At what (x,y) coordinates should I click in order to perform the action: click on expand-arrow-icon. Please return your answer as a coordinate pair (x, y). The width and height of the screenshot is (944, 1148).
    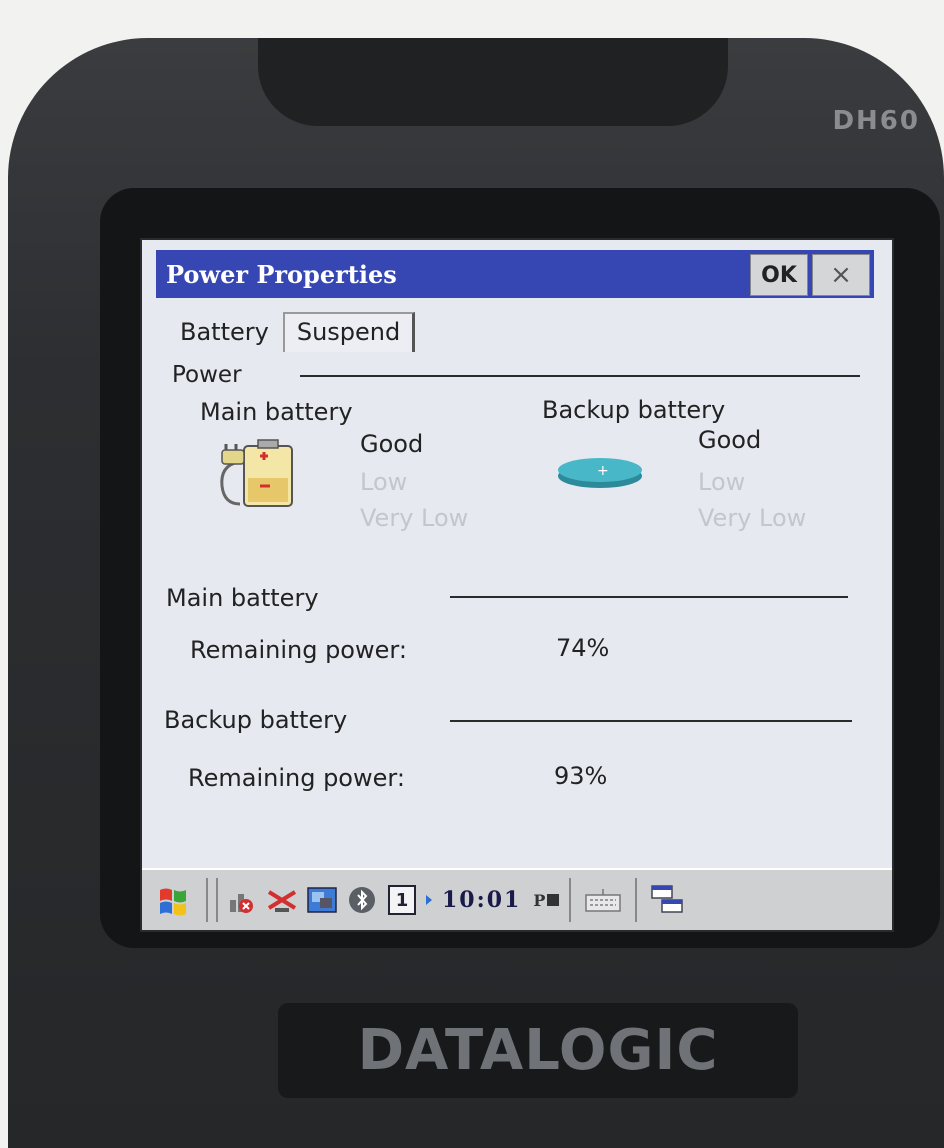
    Looking at the image, I should click on (429, 900).